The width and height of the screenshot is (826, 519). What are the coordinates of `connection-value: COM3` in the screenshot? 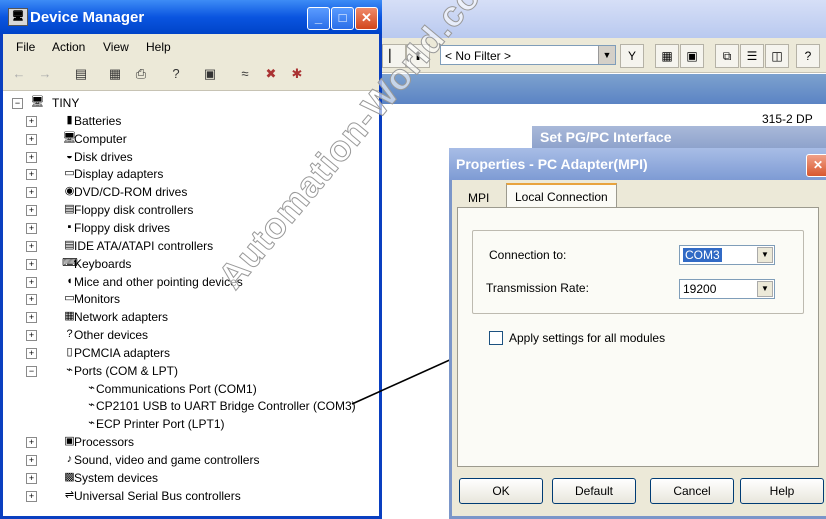 It's located at (702, 255).